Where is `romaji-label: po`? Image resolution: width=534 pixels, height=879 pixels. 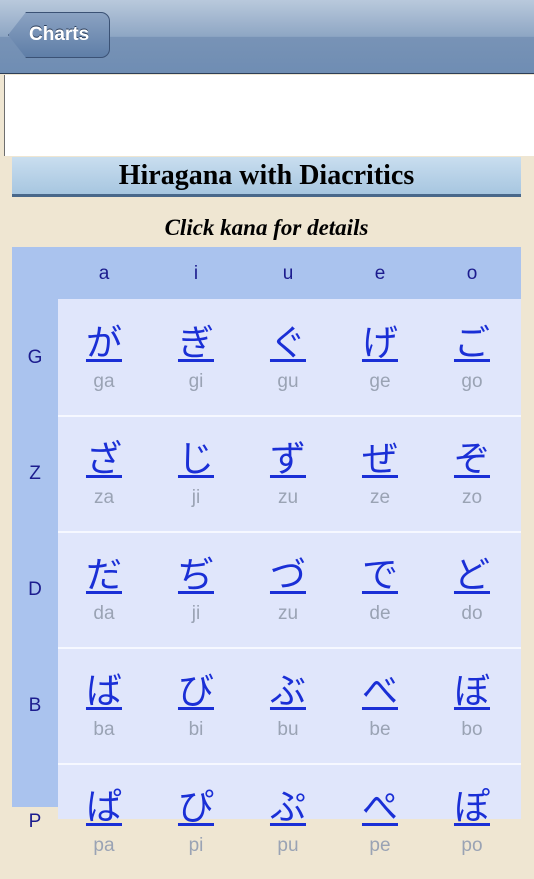 romaji-label: po is located at coordinates (472, 845).